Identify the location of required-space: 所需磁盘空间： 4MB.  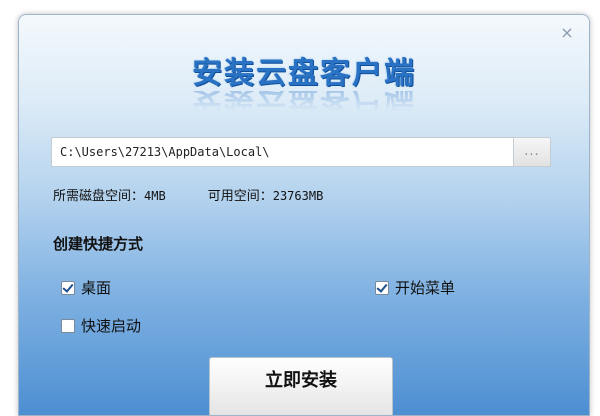
(109, 194).